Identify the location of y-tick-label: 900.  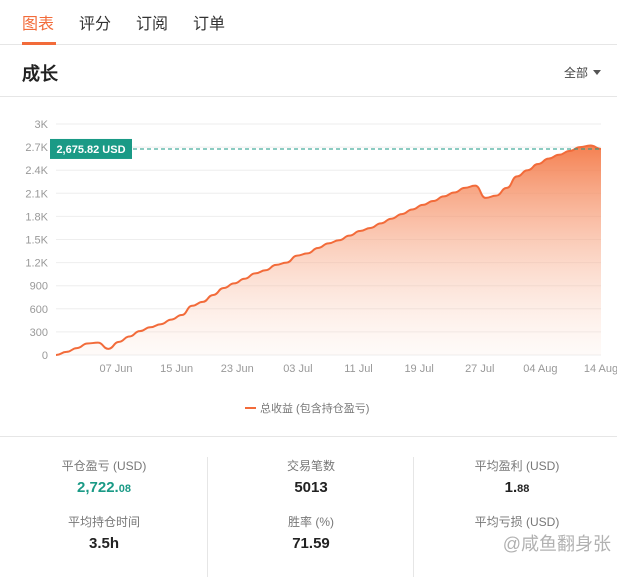
(39, 287).